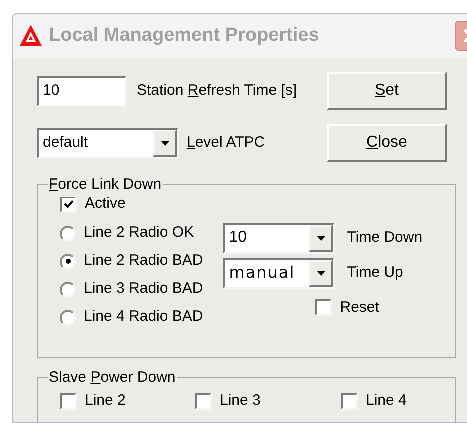 The height and width of the screenshot is (423, 467). I want to click on refresh-time-field: 10, so click(82, 91).